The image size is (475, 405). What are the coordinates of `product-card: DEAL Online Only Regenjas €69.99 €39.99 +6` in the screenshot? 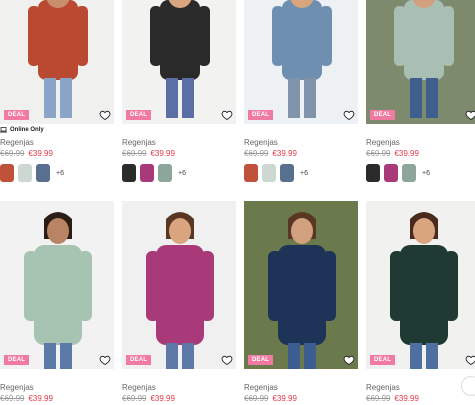 It's located at (57, 91).